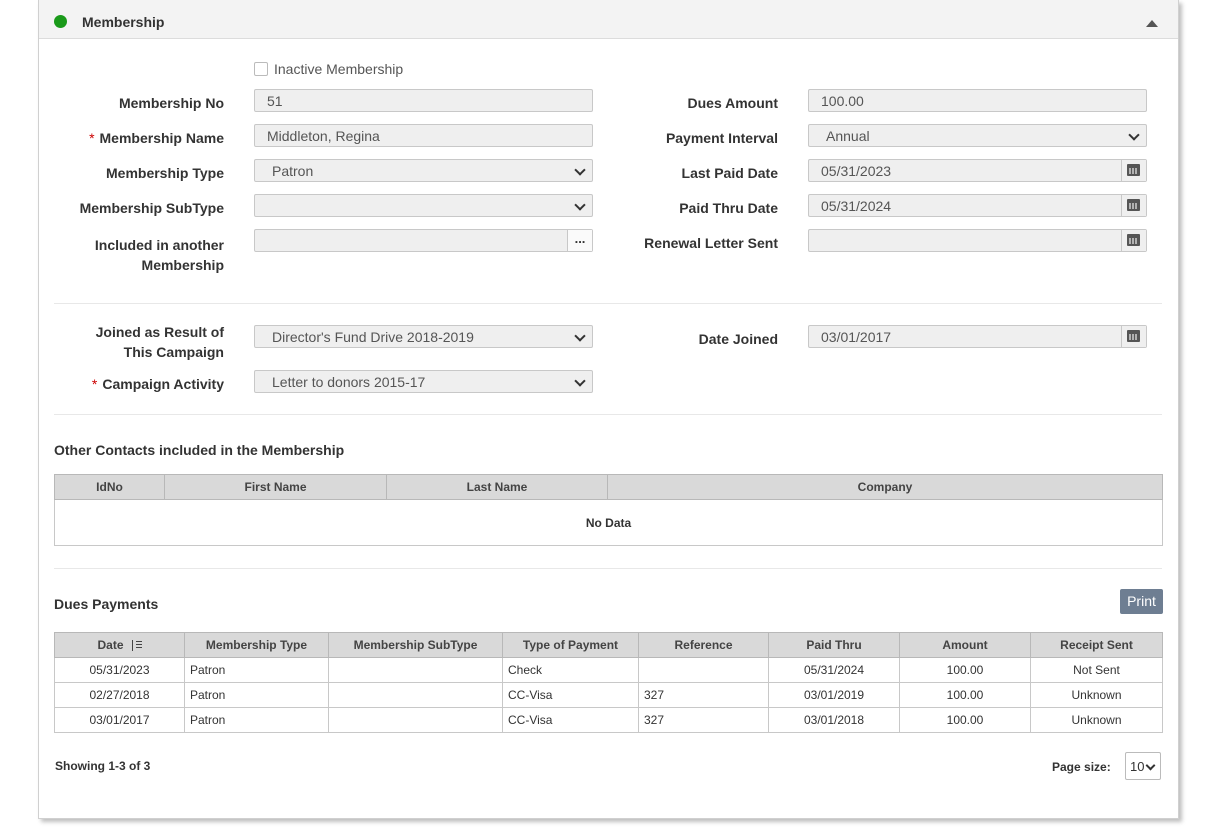 The width and height of the screenshot is (1231, 833). Describe the element at coordinates (1096, 645) in the screenshot. I see `col-receipt-sent: Receipt Sent` at that location.